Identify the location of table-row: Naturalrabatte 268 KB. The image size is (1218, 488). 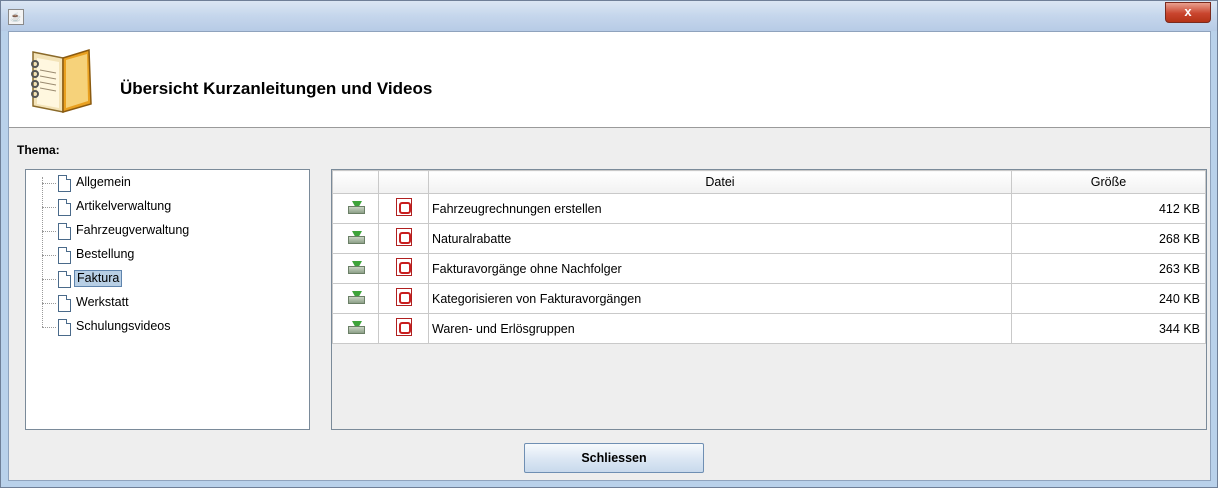
(769, 238).